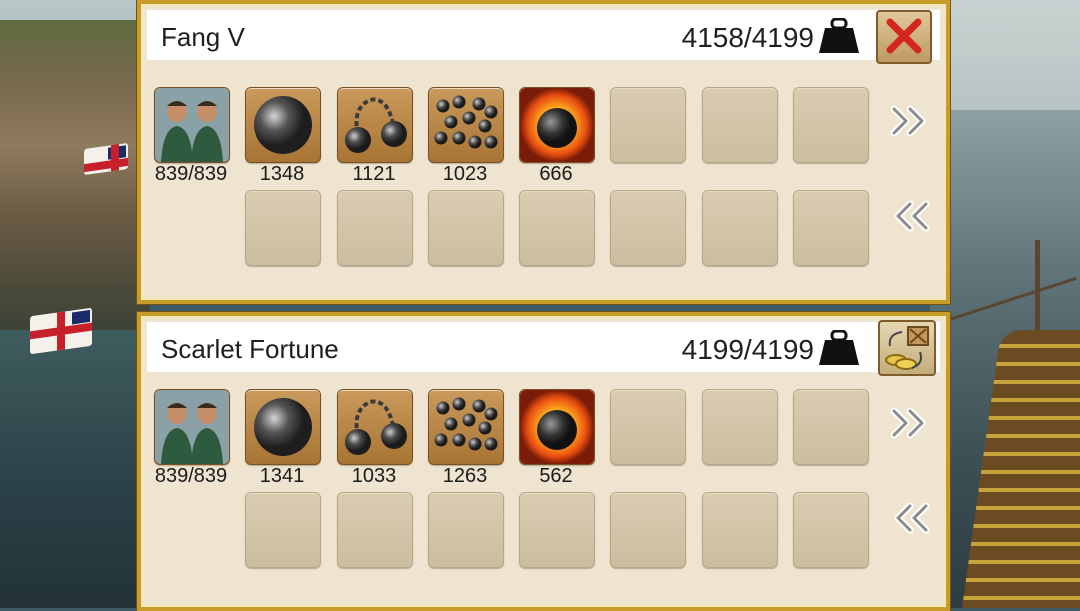 The image size is (1080, 611). What do you see at coordinates (282, 476) in the screenshot?
I see `slot-count: 1341` at bounding box center [282, 476].